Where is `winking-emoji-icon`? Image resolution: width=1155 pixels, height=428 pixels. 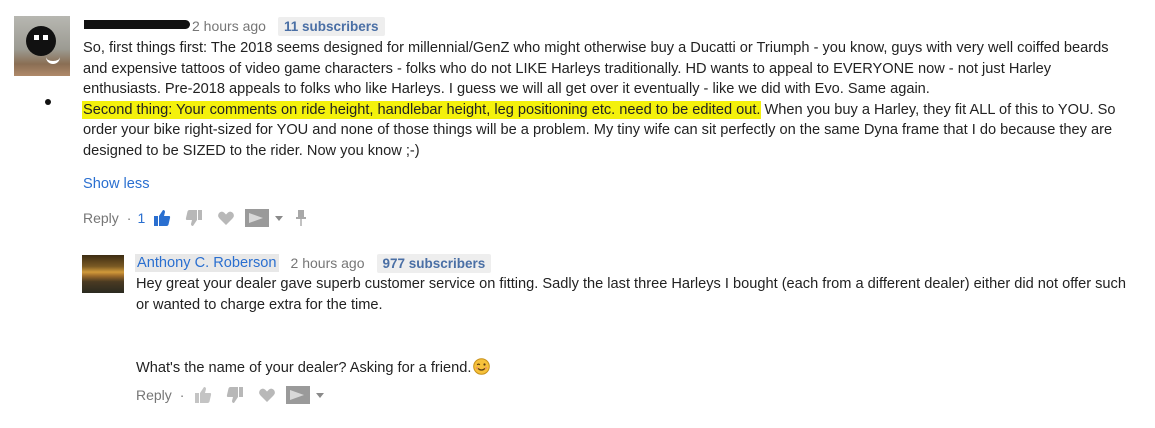 winking-emoji-icon is located at coordinates (482, 370).